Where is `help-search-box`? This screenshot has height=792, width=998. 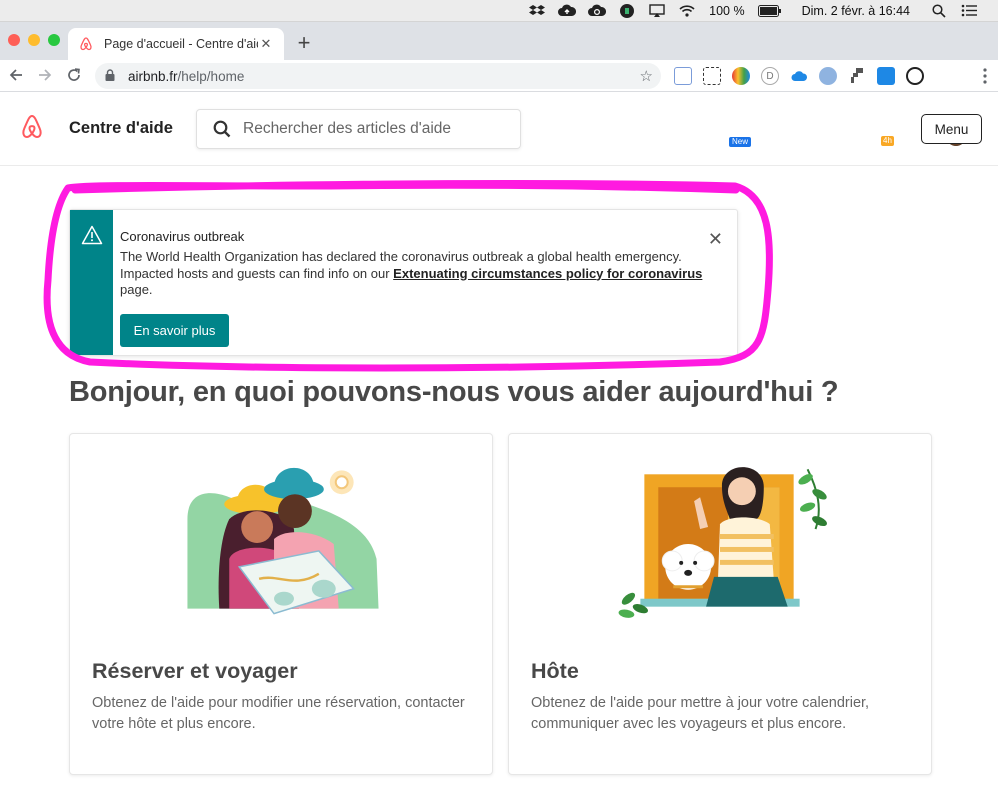 help-search-box is located at coordinates (358, 129).